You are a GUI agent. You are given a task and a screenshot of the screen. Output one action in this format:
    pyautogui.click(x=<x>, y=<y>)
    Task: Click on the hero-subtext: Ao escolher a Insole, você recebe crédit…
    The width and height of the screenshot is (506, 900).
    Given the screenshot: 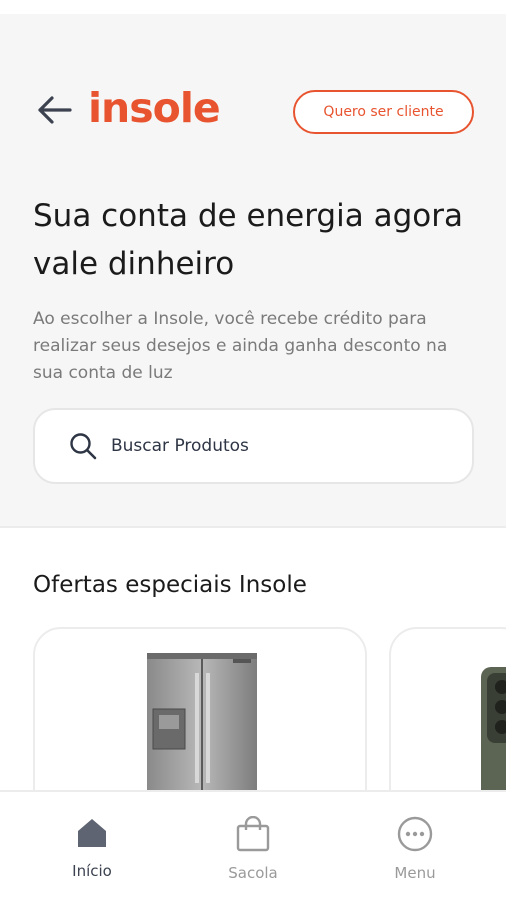 What is the action you would take?
    pyautogui.click(x=240, y=346)
    